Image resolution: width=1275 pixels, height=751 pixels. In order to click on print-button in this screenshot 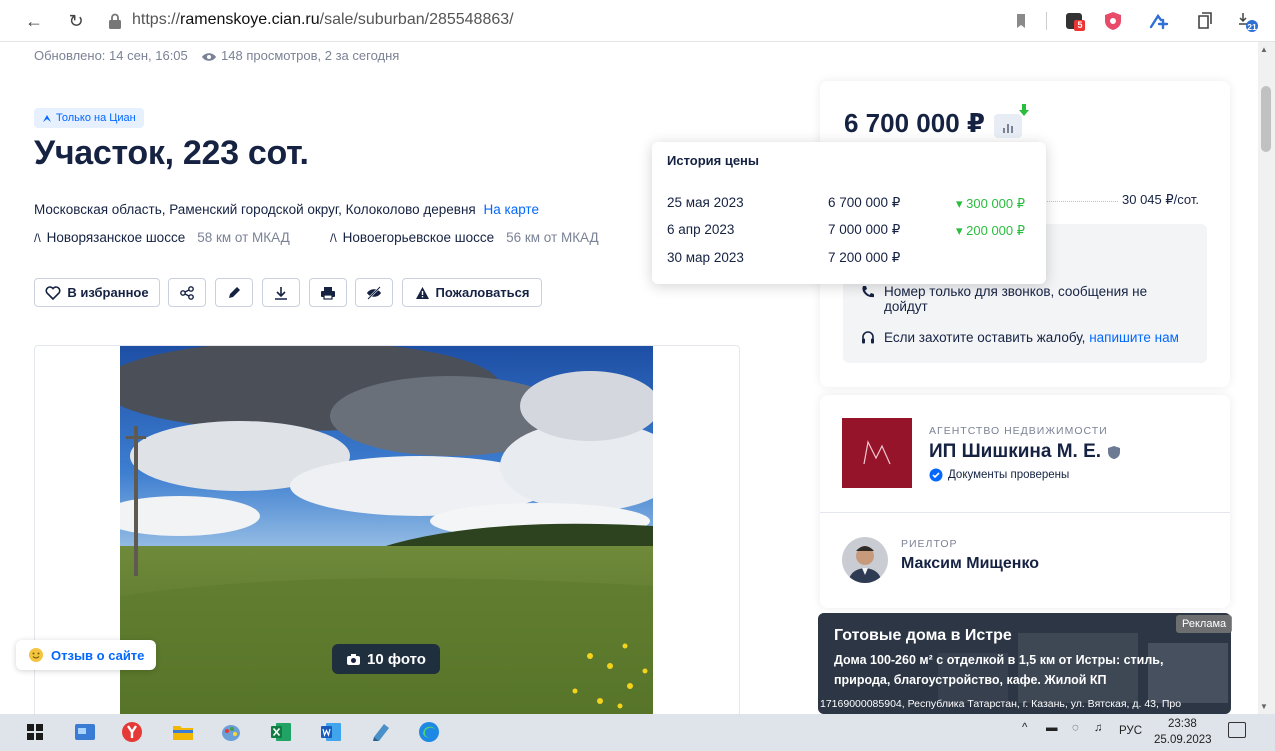, I will do `click(328, 292)`.